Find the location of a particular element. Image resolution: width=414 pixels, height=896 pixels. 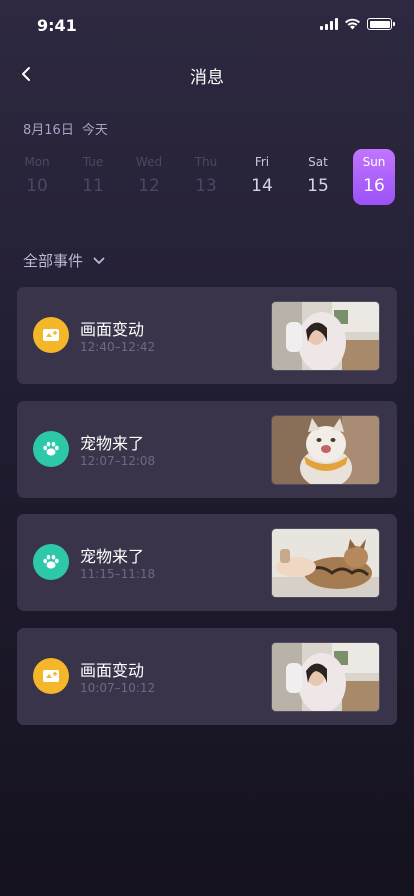

day-name: Wed is located at coordinates (149, 162).